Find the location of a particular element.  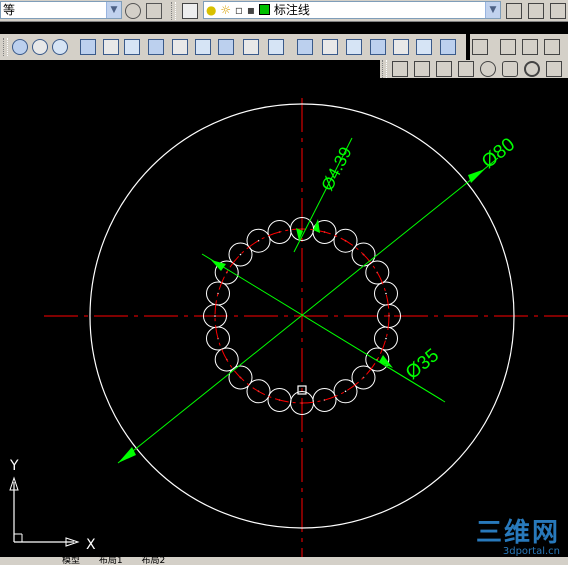

watermark-title: 三维网 is located at coordinates (517, 533).